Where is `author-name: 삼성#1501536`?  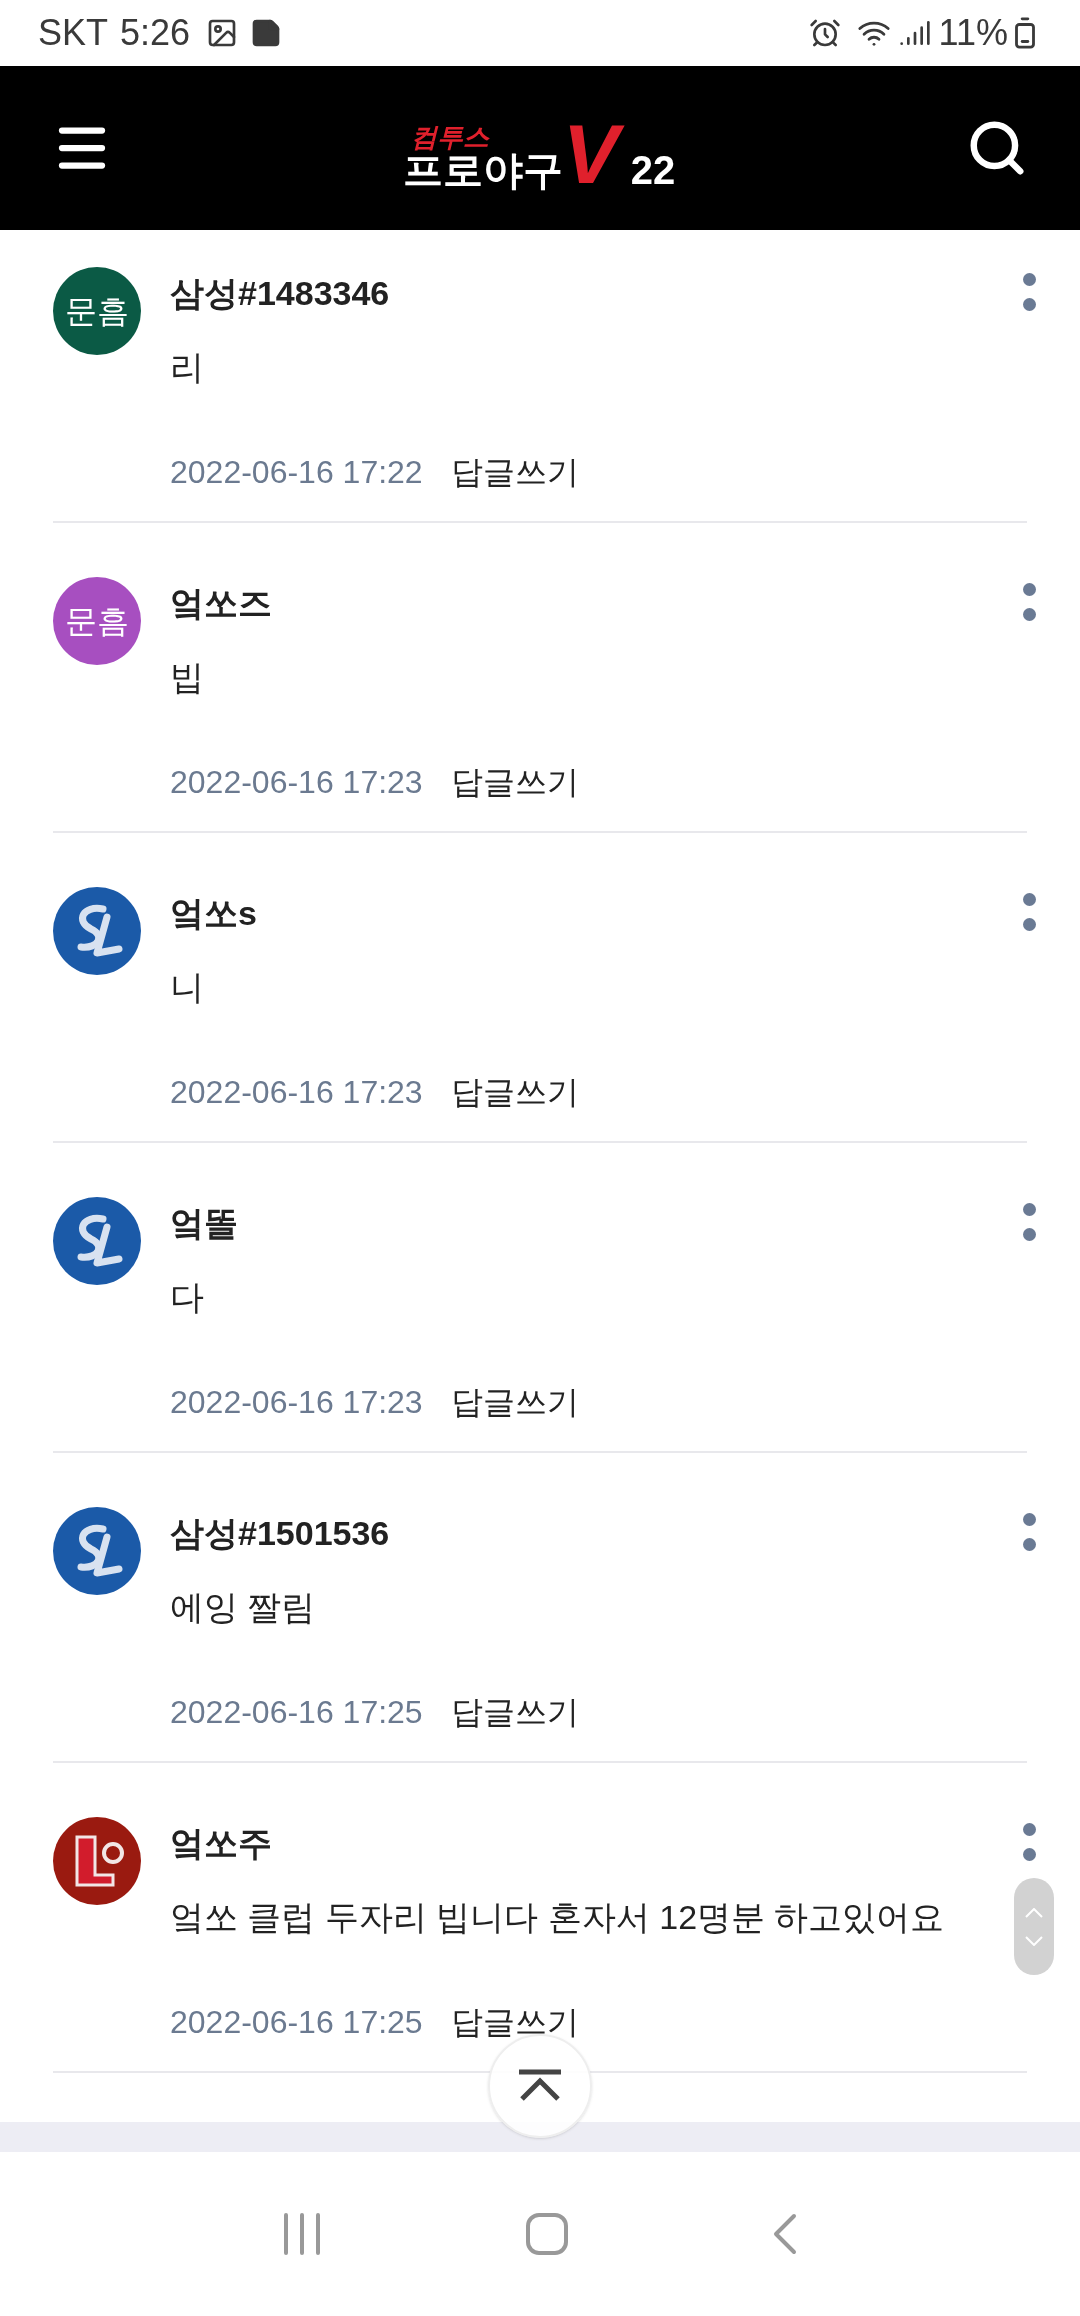 author-name: 삼성#1501536 is located at coordinates (280, 1533).